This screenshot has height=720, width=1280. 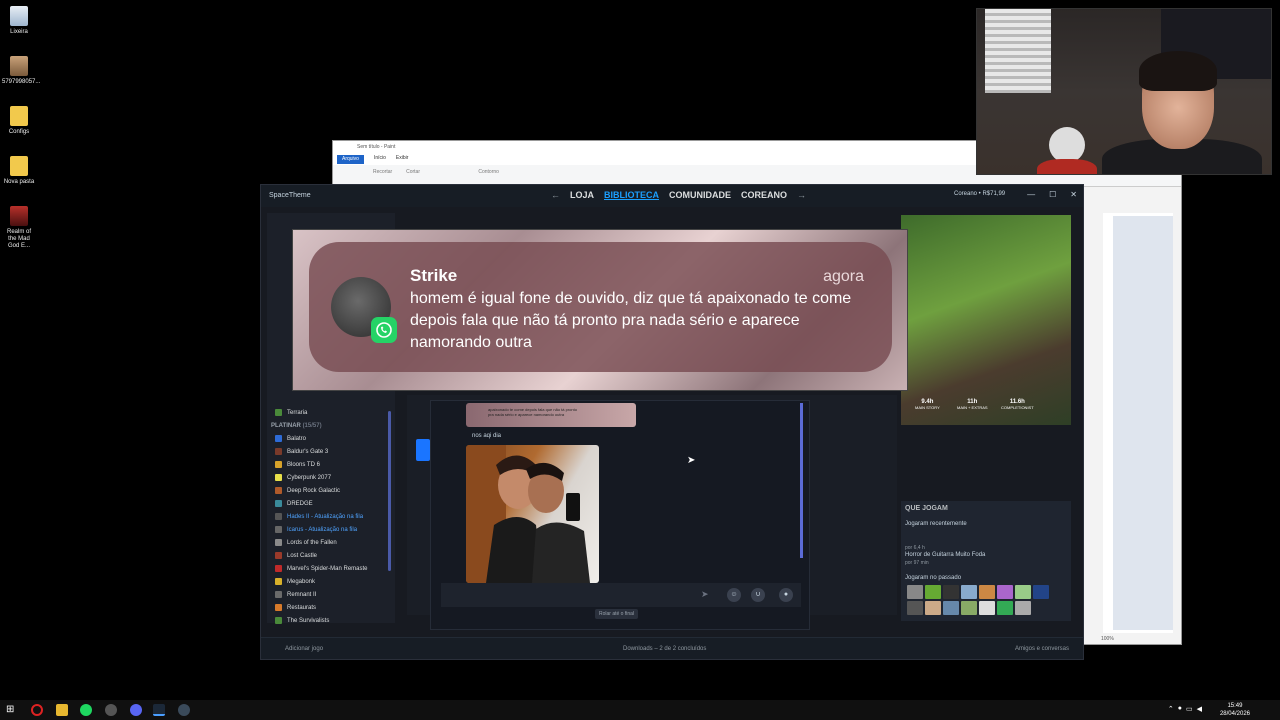 I want to click on account-badge: Coreano • R$71,99, so click(x=979, y=194).